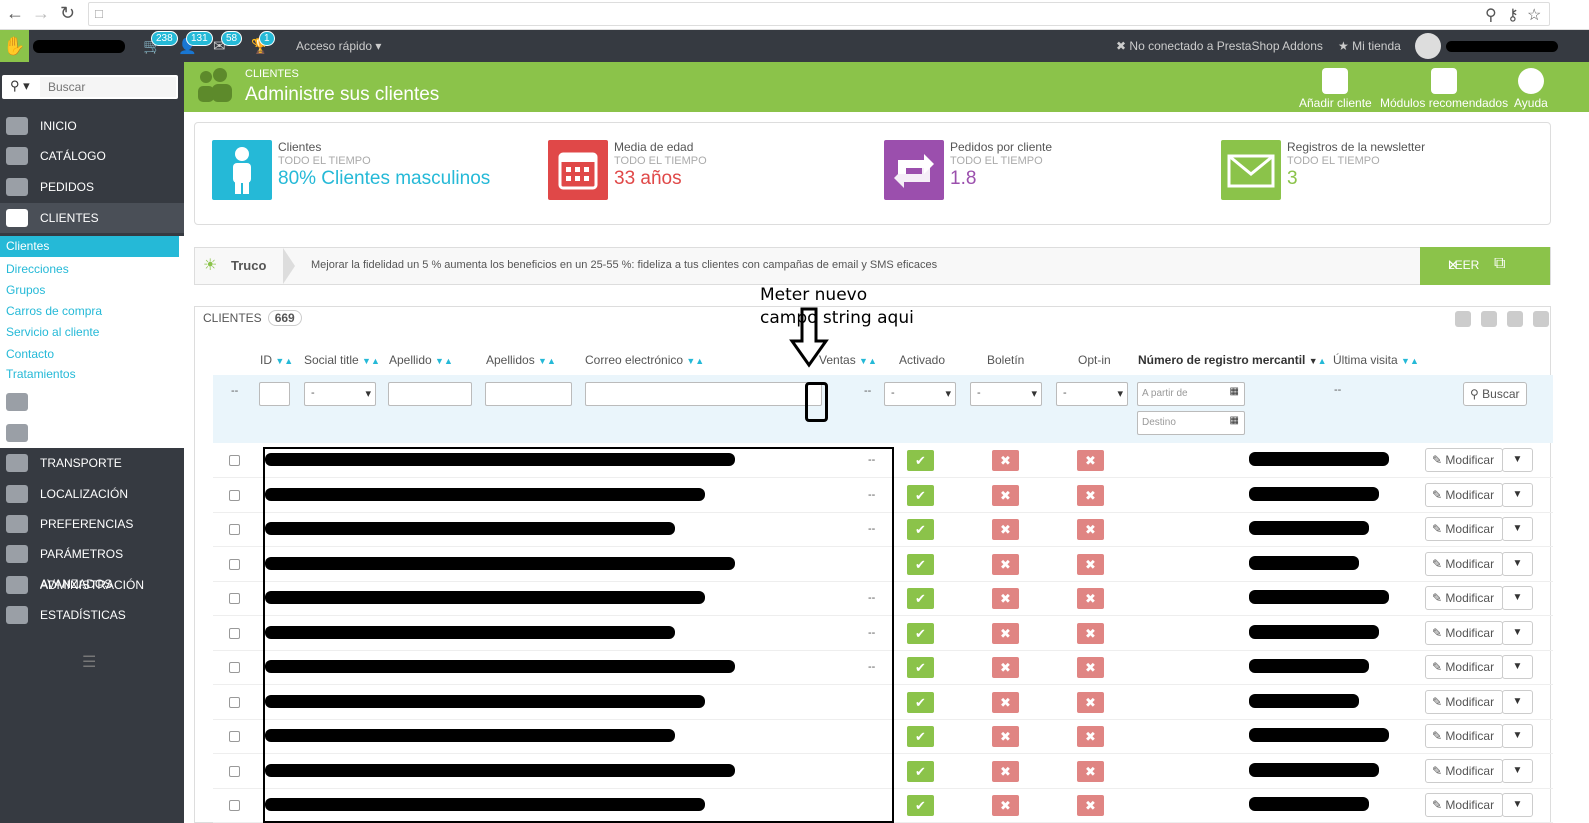  Describe the element at coordinates (228, 43) in the screenshot. I see `messages-icon: ✉ 58` at that location.